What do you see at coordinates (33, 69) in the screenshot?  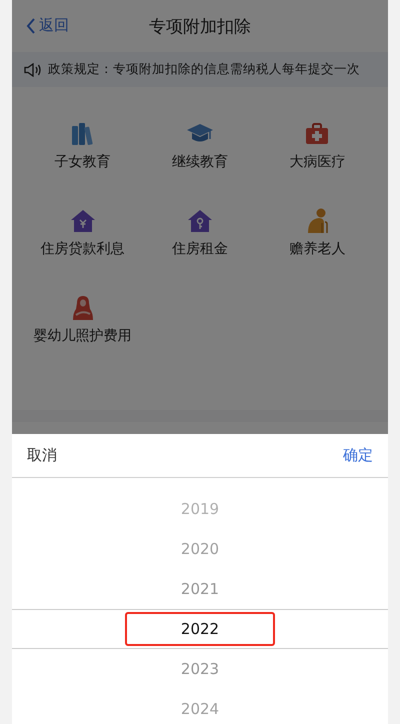 I see `speaker-icon` at bounding box center [33, 69].